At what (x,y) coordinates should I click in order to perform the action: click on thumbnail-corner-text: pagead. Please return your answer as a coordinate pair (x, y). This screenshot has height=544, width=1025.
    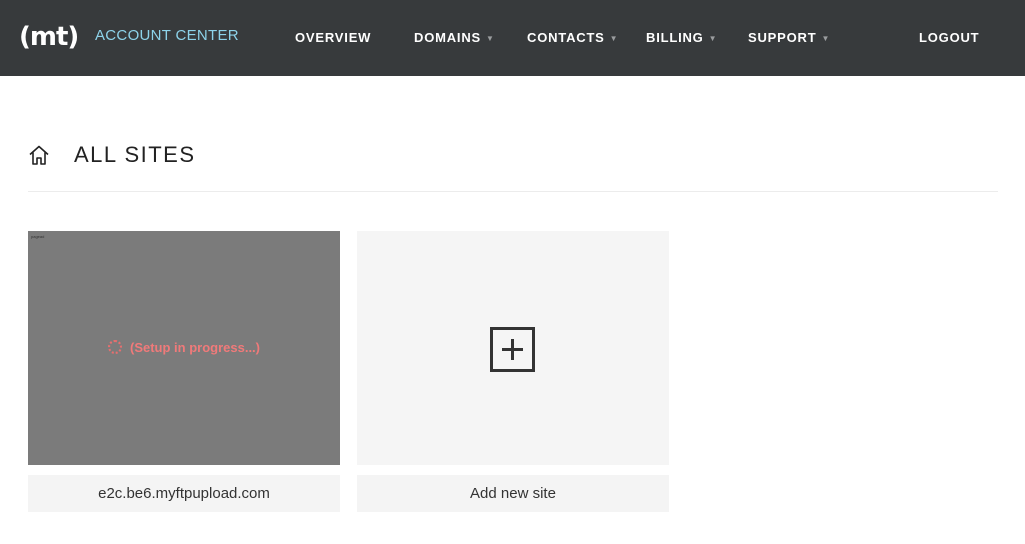
    Looking at the image, I should click on (38, 236).